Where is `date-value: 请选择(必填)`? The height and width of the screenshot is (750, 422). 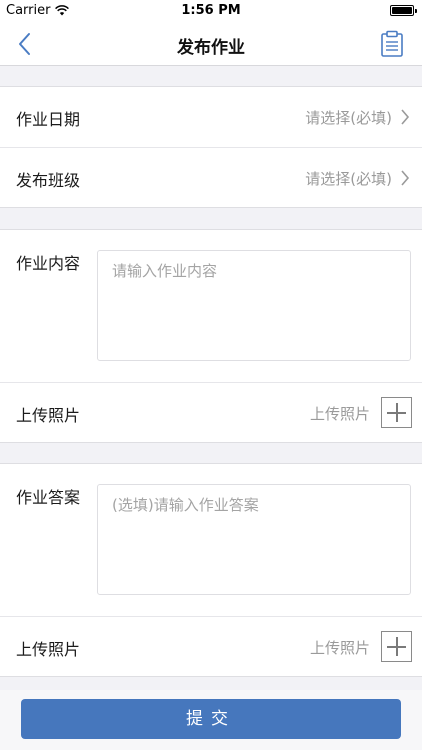
date-value: 请选择(必填) is located at coordinates (348, 118).